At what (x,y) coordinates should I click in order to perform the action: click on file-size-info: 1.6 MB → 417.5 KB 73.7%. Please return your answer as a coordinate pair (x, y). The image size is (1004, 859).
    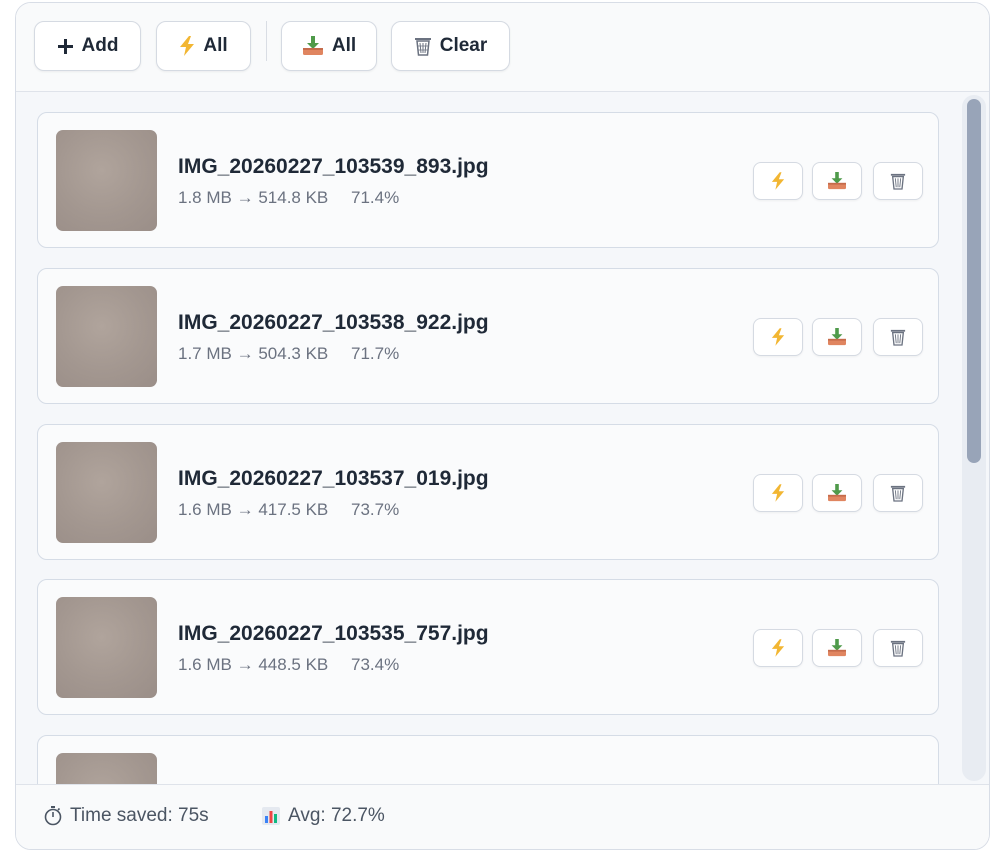
    Looking at the image, I should click on (288, 510).